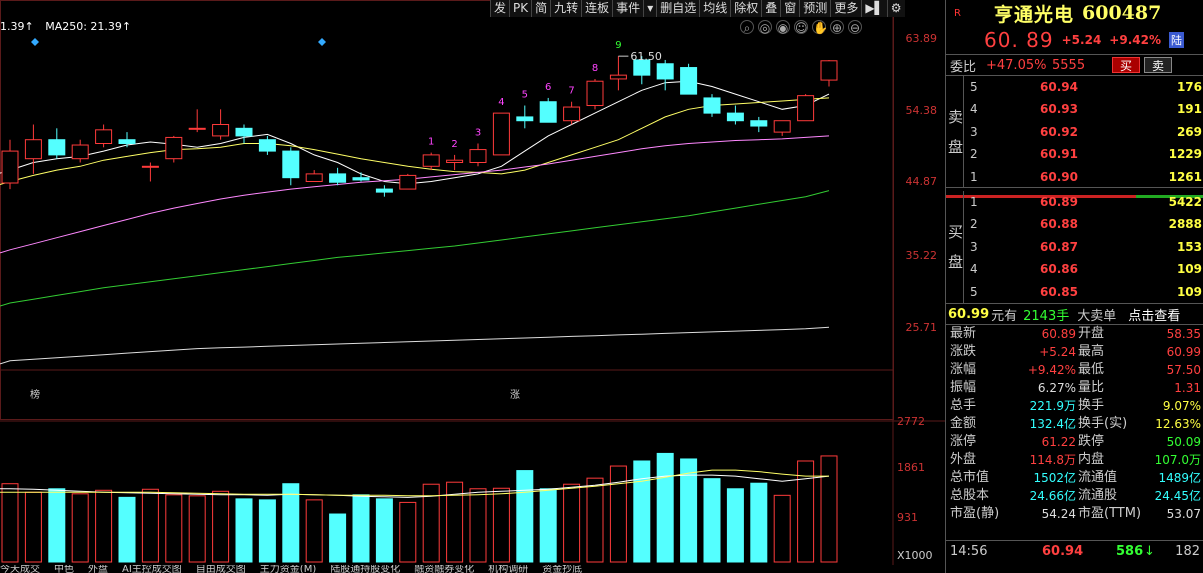  What do you see at coordinates (1085, 177) in the screenshot?
I see `ask-level-row: 1 60.90 1261` at bounding box center [1085, 177].